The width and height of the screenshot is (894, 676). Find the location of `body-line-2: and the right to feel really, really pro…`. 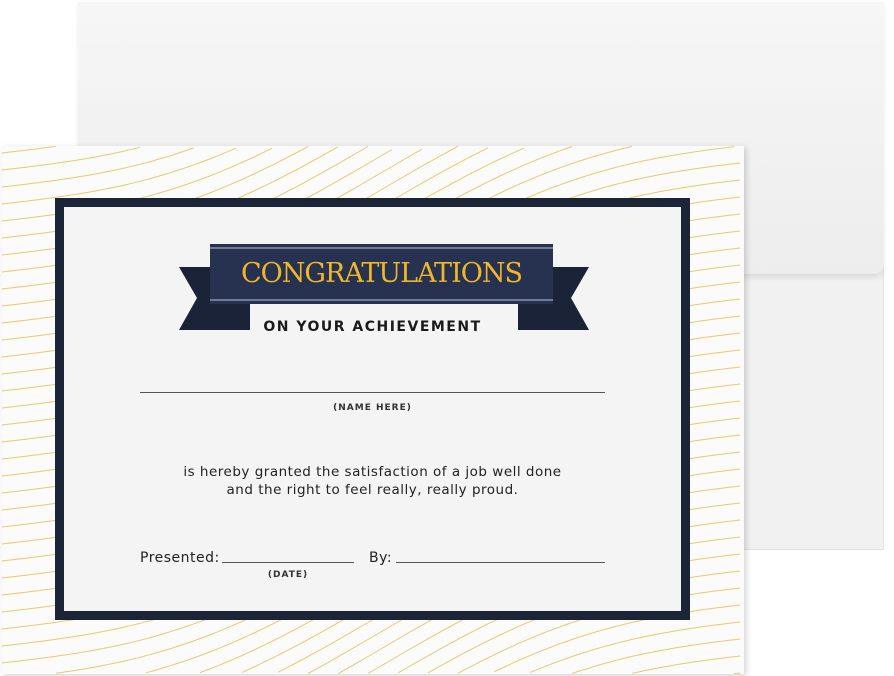

body-line-2: and the right to feel really, really pro… is located at coordinates (372, 490).